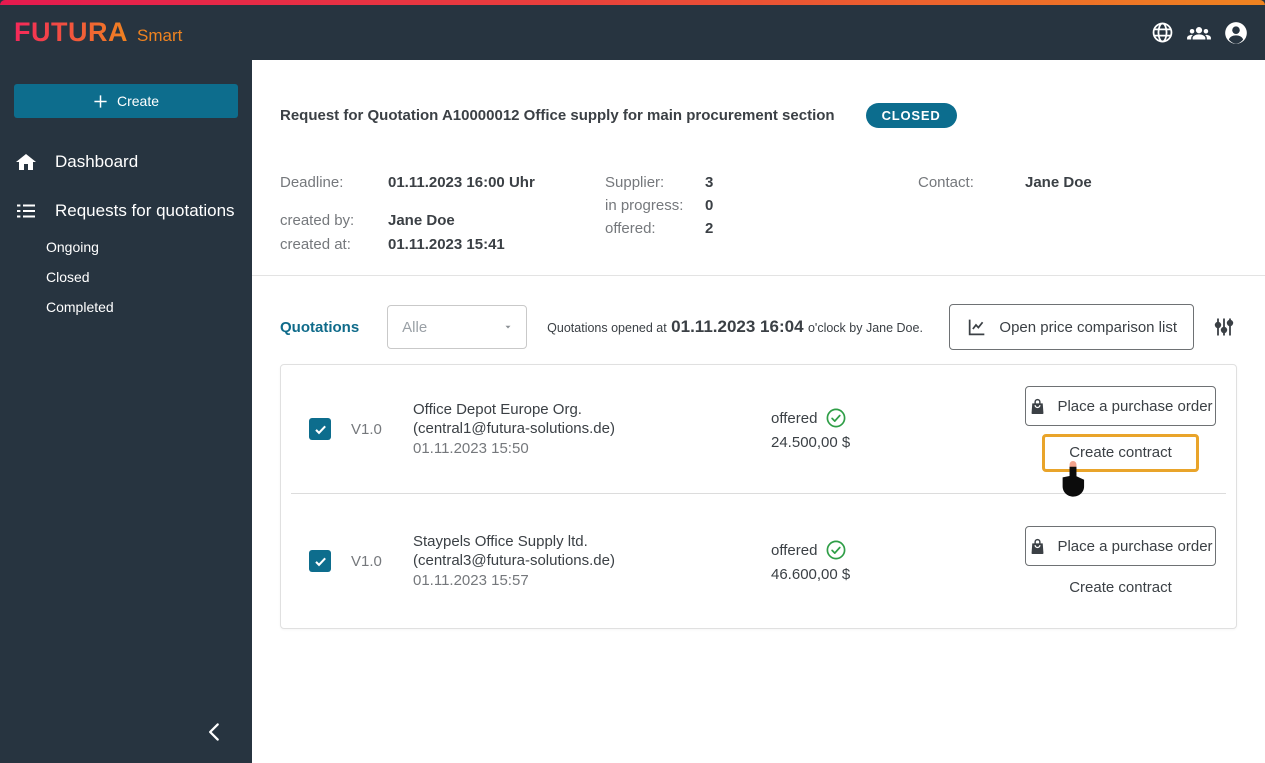 The width and height of the screenshot is (1265, 763). I want to click on bag-icon, so click(1038, 546).